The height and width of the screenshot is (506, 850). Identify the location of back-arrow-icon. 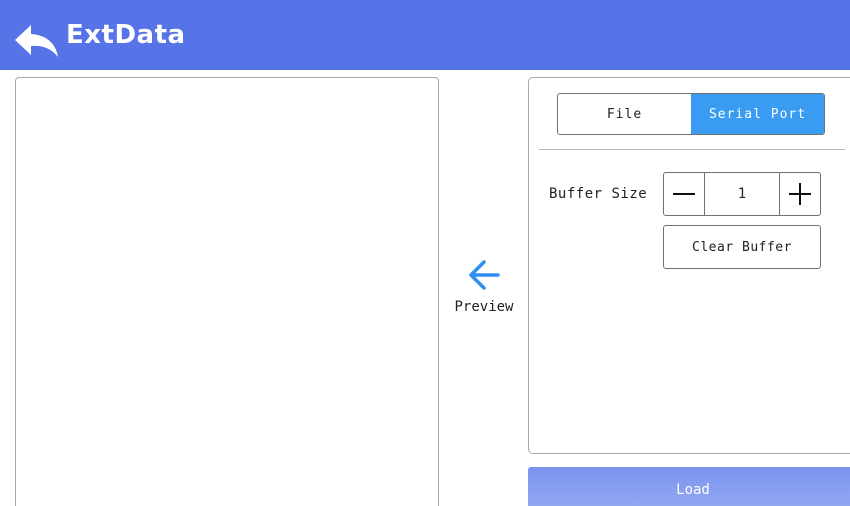
(36, 41).